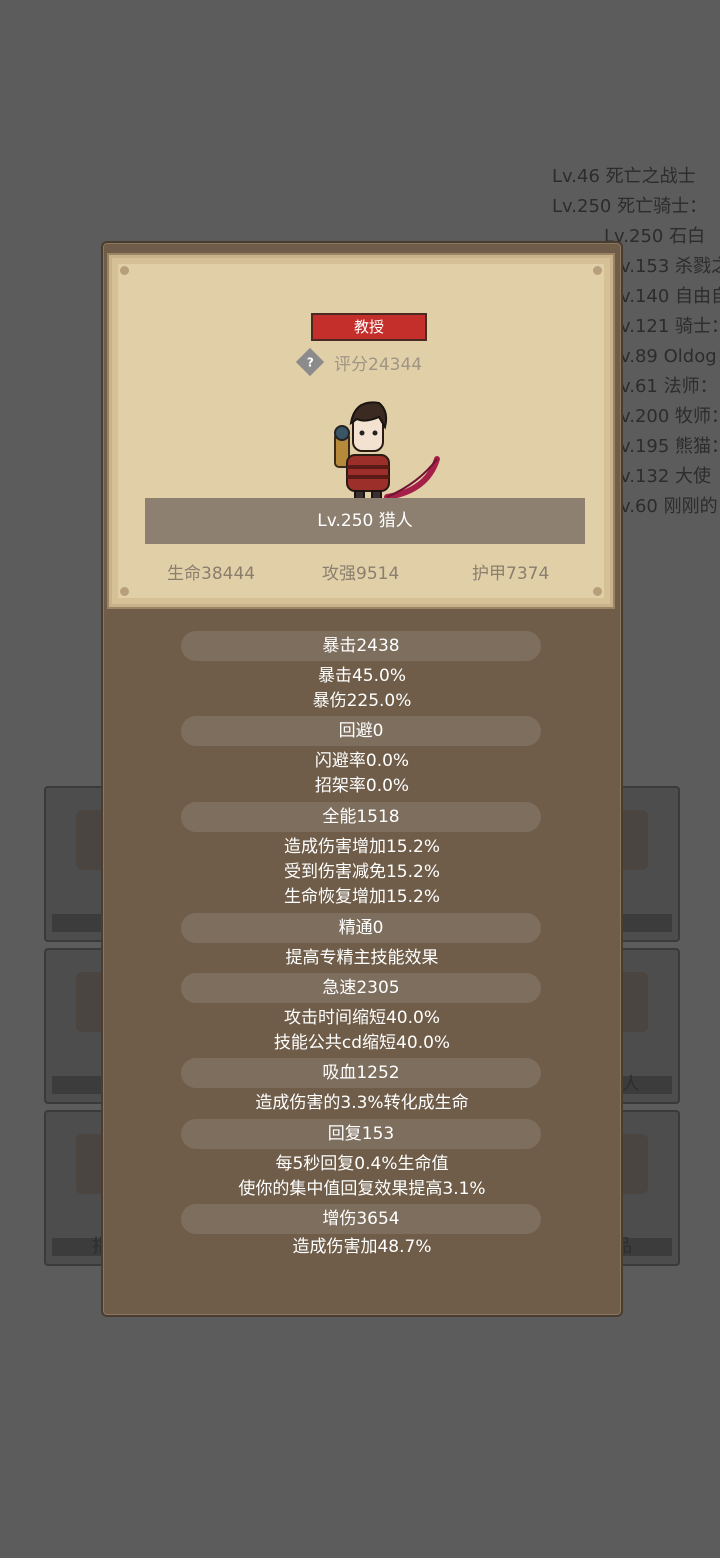 This screenshot has width=720, height=1558. What do you see at coordinates (624, 176) in the screenshot?
I see `leaderboard-row: Lv.46 死亡之战士` at bounding box center [624, 176].